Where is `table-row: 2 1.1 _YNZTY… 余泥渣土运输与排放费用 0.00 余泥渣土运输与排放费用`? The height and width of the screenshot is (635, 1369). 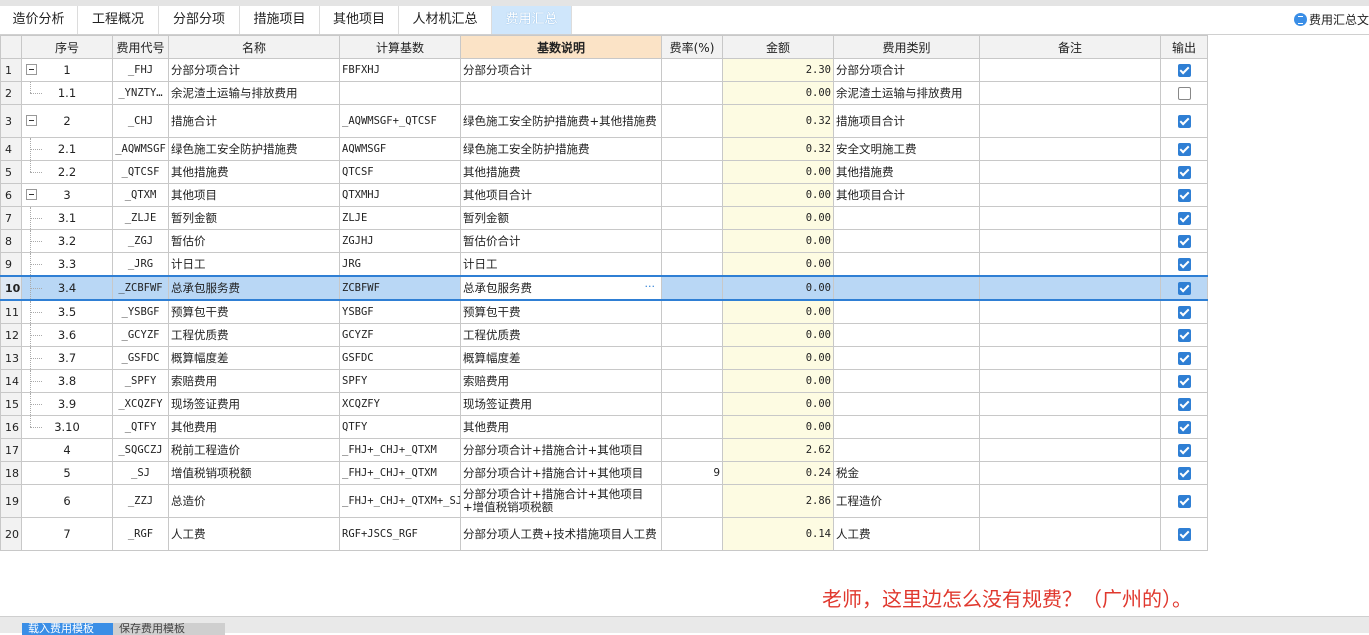 table-row: 2 1.1 _YNZTY… 余泥渣土运输与排放费用 0.00 余泥渣土运输与排放费用 is located at coordinates (604, 93).